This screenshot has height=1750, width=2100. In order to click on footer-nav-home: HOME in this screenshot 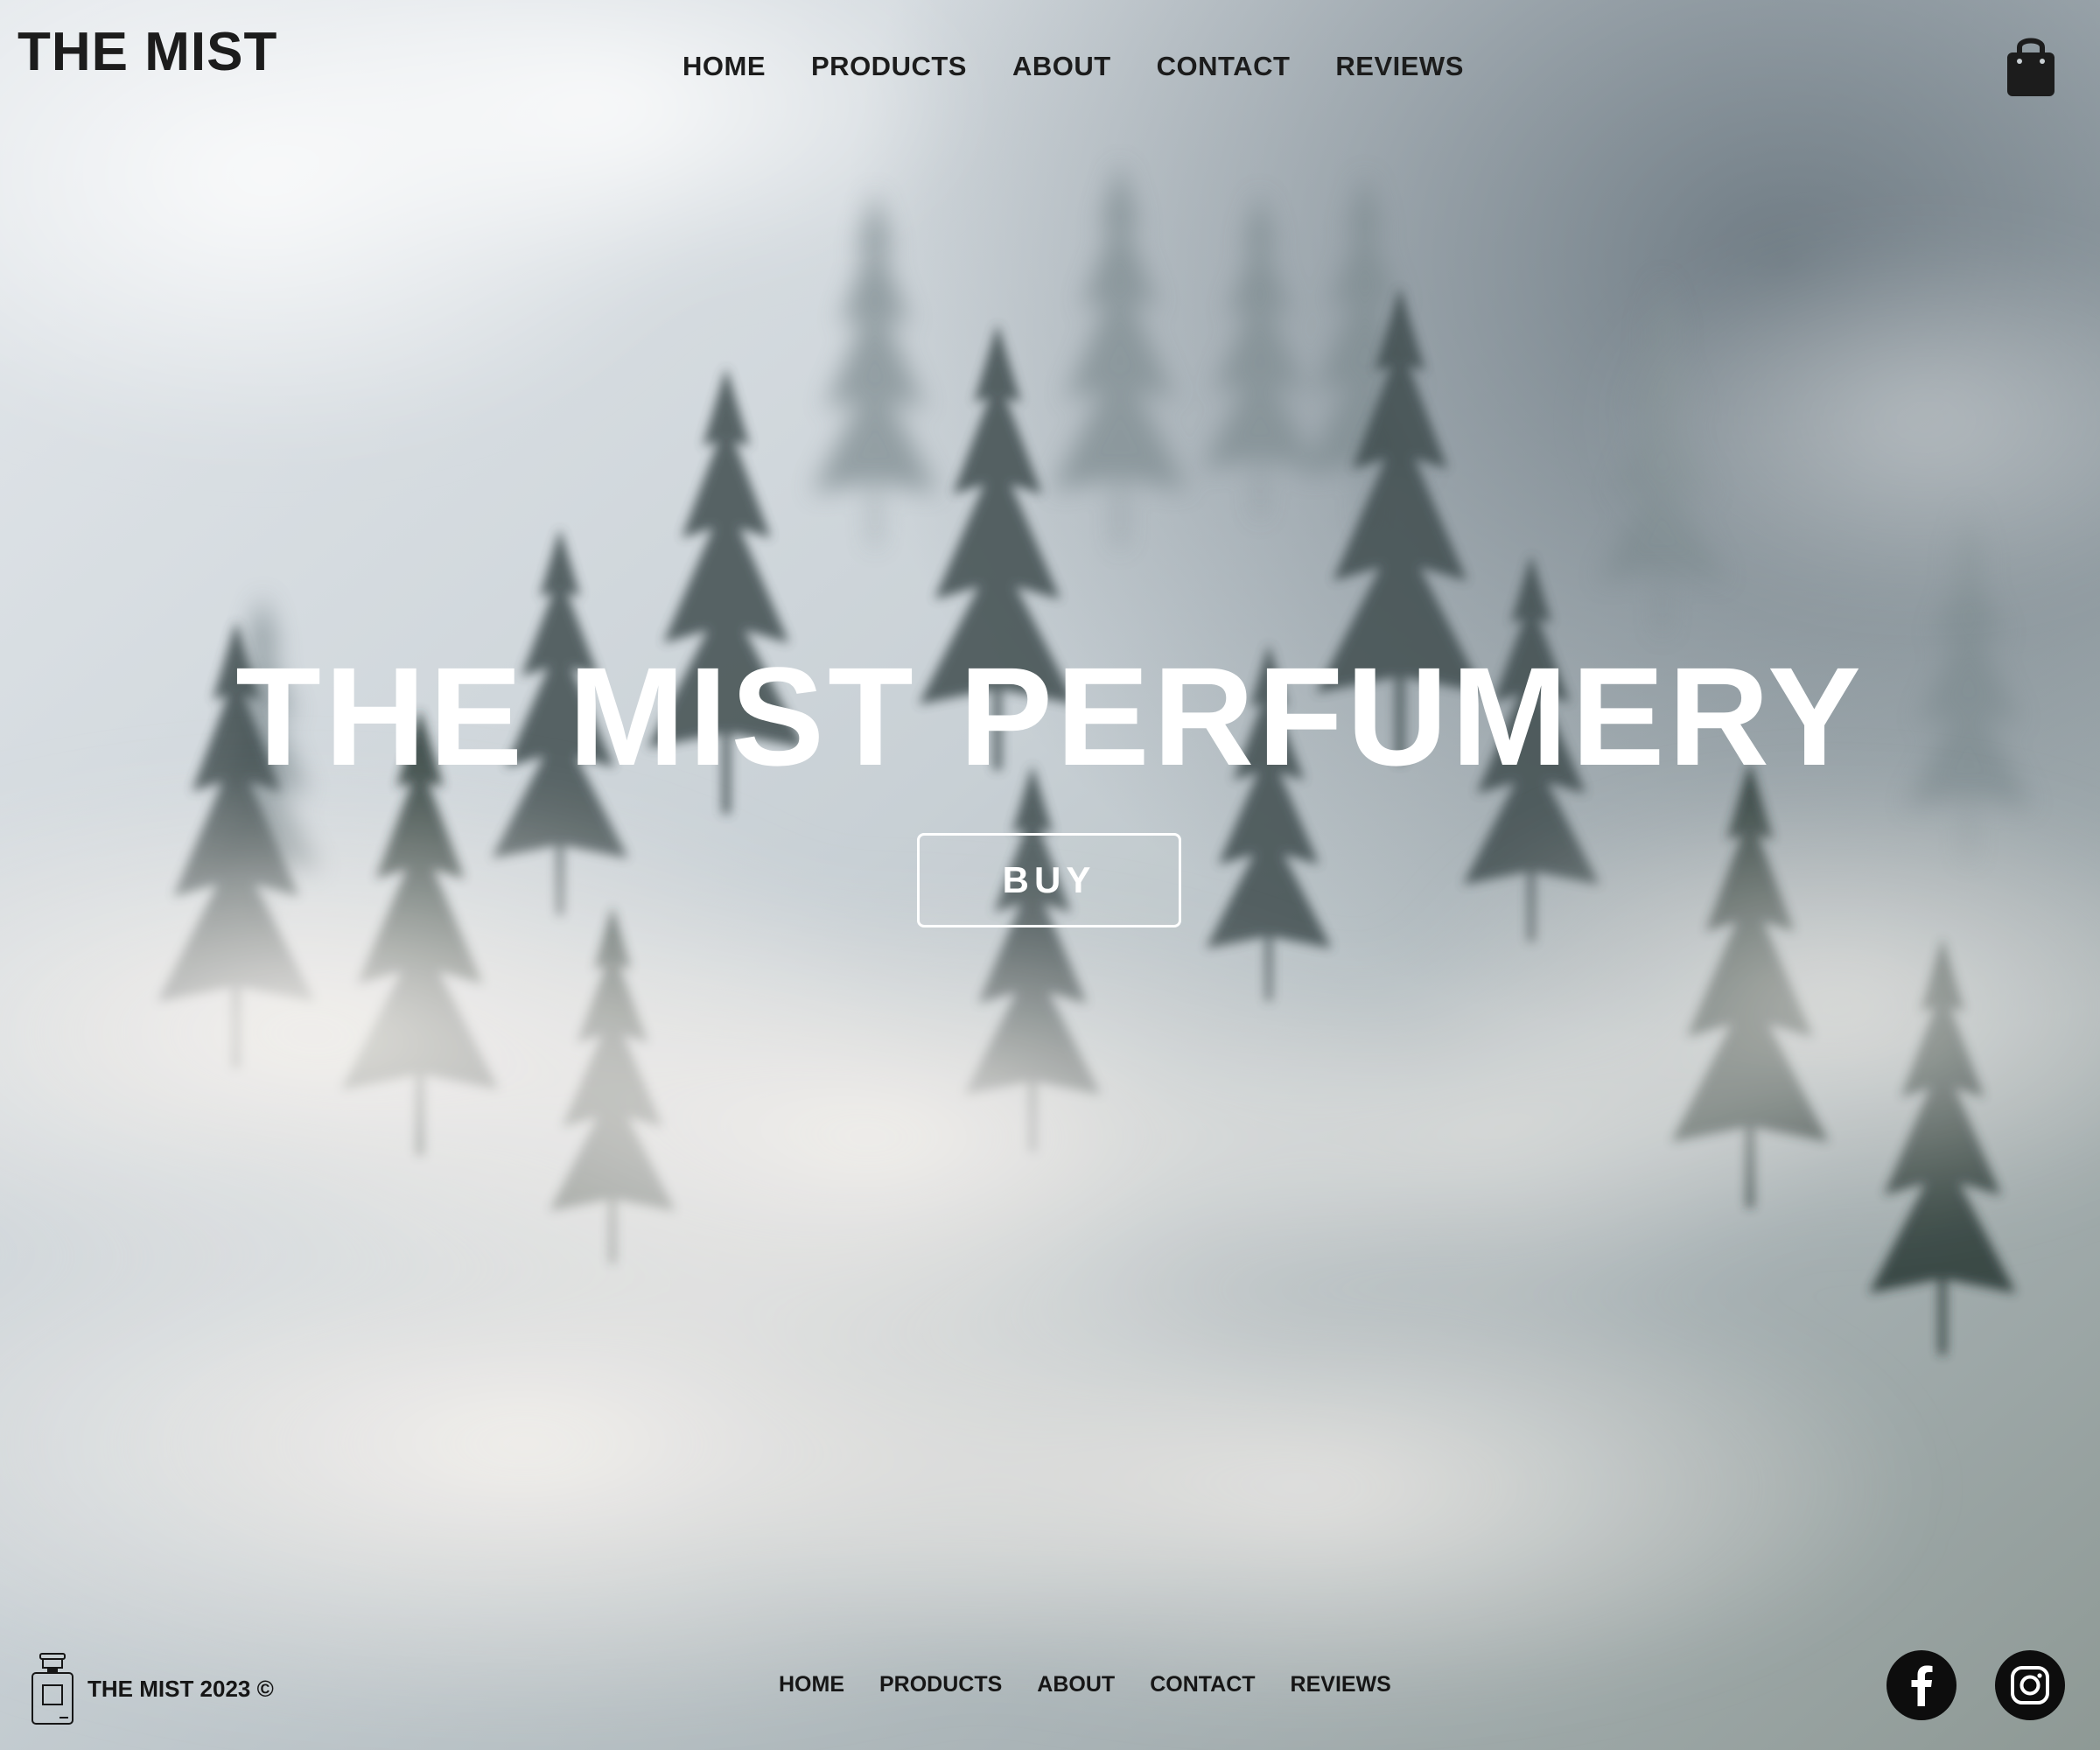, I will do `click(811, 1684)`.